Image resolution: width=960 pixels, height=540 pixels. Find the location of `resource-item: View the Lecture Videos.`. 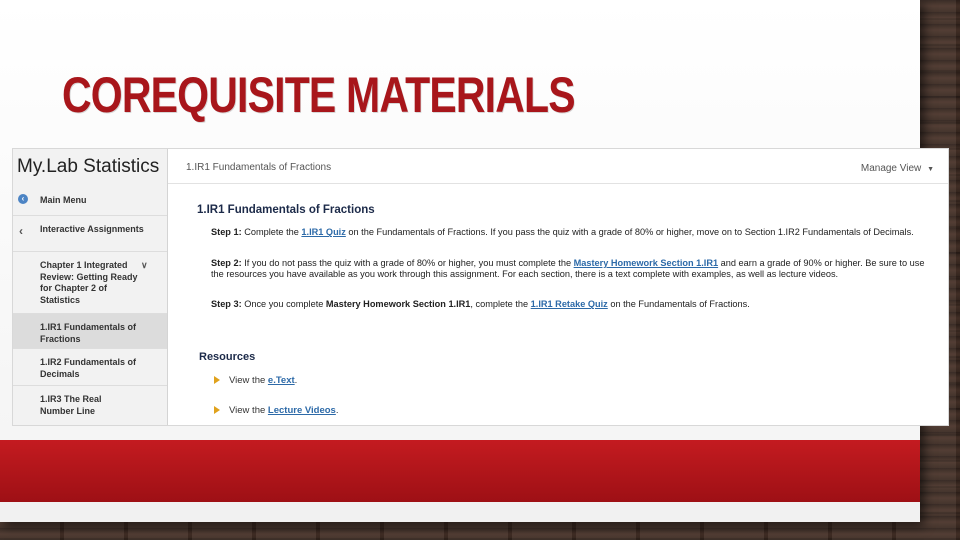

resource-item: View the Lecture Videos. is located at coordinates (276, 410).